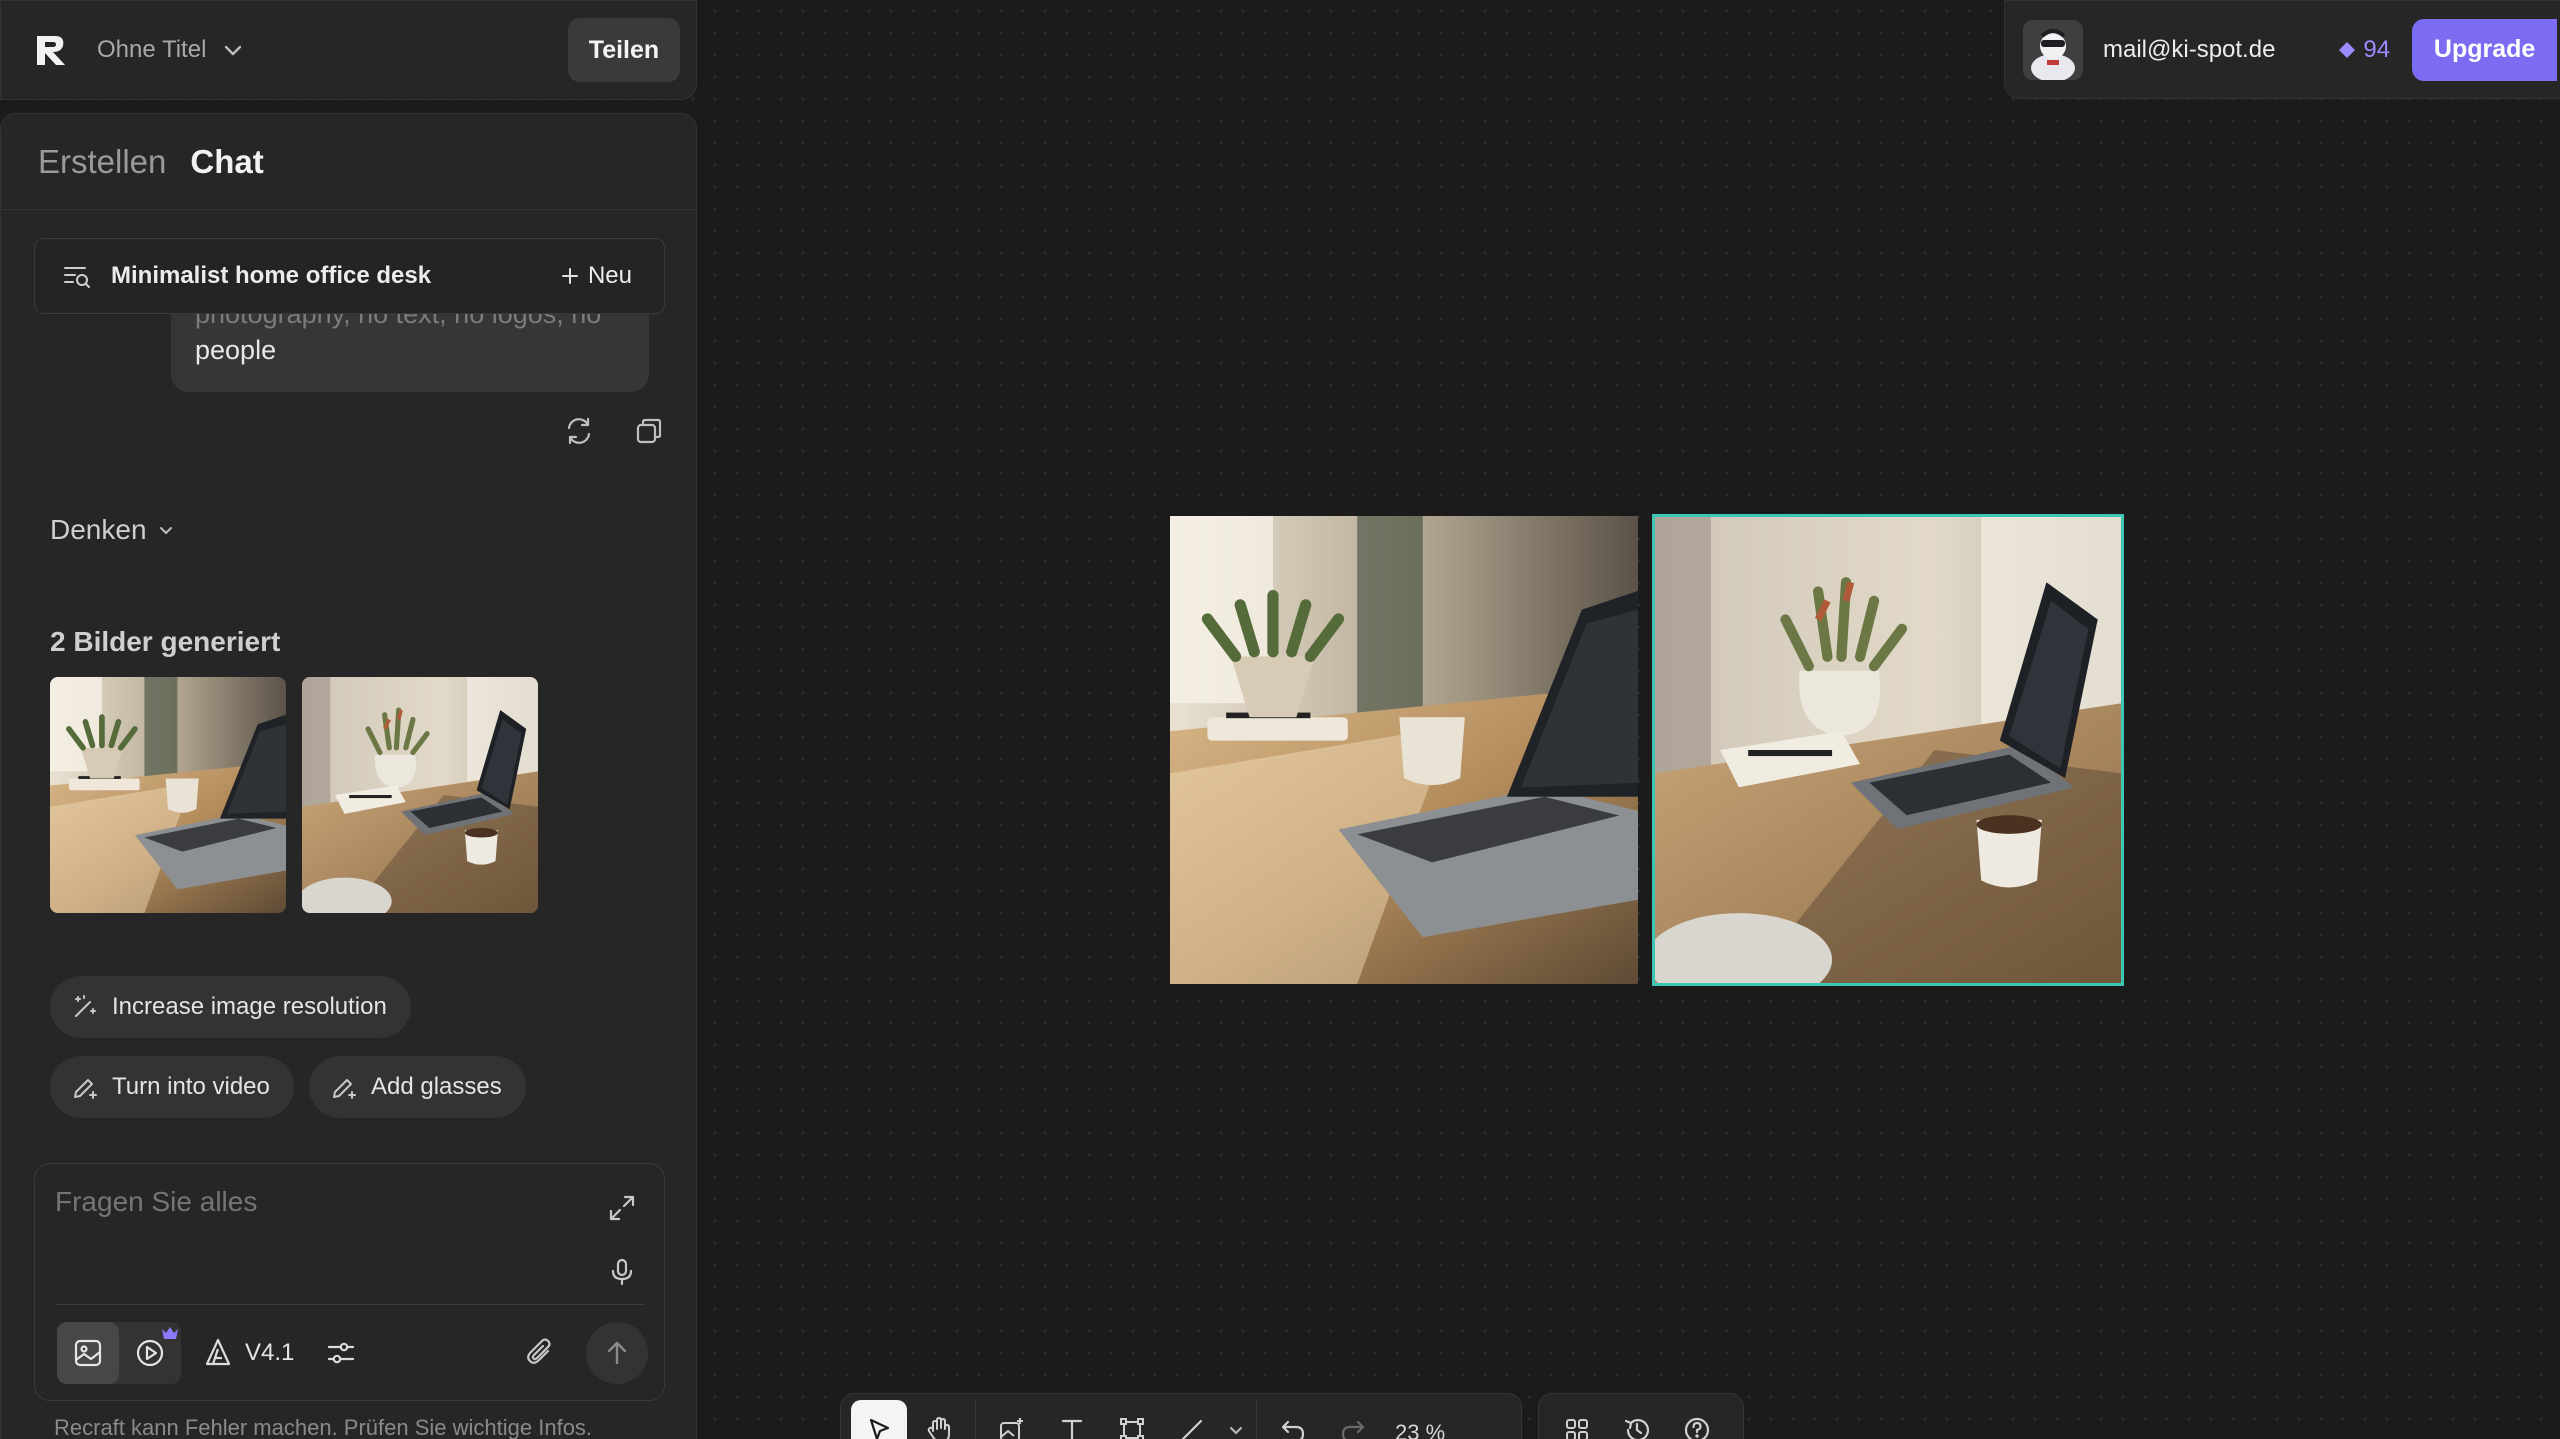 Image resolution: width=2560 pixels, height=1439 pixels. I want to click on credits-count: 94, so click(2377, 49).